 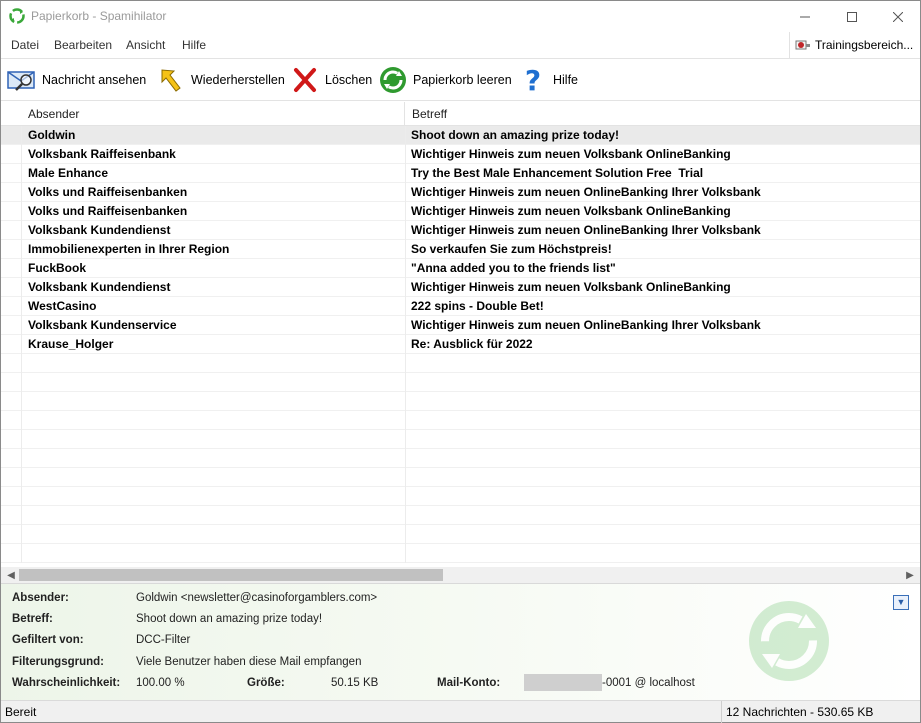 What do you see at coordinates (238, 80) in the screenshot?
I see `restore-label: Wiederherstellen` at bounding box center [238, 80].